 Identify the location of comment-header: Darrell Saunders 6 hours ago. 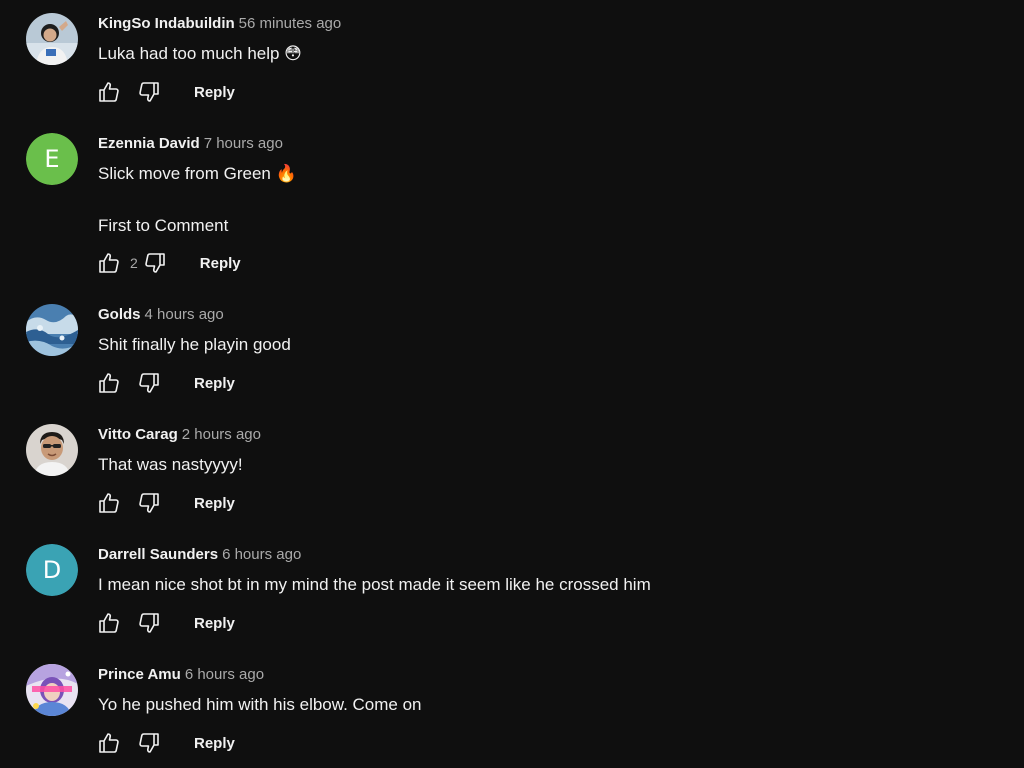
(199, 554).